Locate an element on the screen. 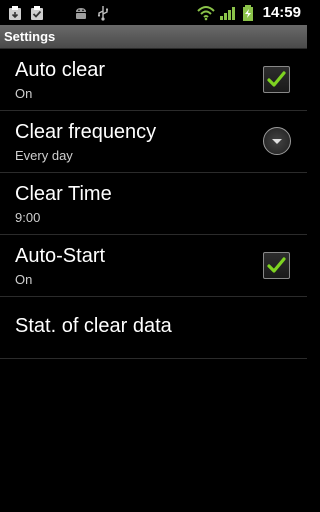 The width and height of the screenshot is (320, 512). page-title: Settings is located at coordinates (30, 36).